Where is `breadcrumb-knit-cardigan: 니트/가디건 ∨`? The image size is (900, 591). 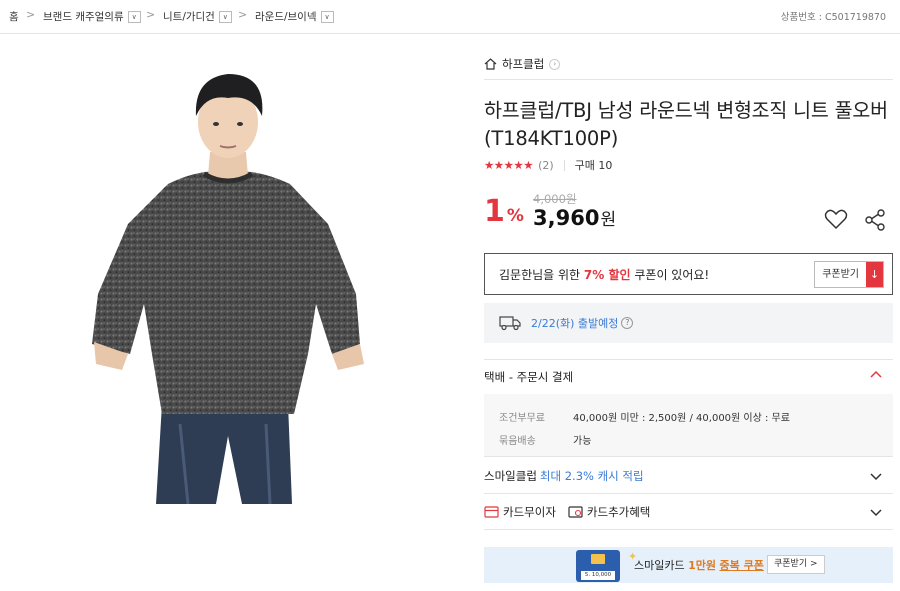
breadcrumb-knit-cardigan: 니트/가디건 ∨ is located at coordinates (197, 16).